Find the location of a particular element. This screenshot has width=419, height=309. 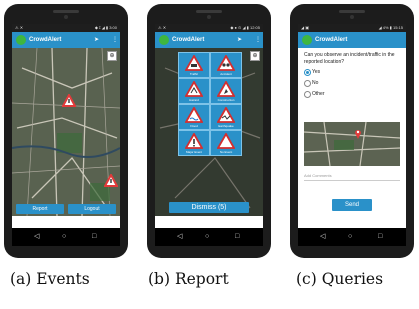

earthquake-sign-icon is located at coordinates (226, 115).